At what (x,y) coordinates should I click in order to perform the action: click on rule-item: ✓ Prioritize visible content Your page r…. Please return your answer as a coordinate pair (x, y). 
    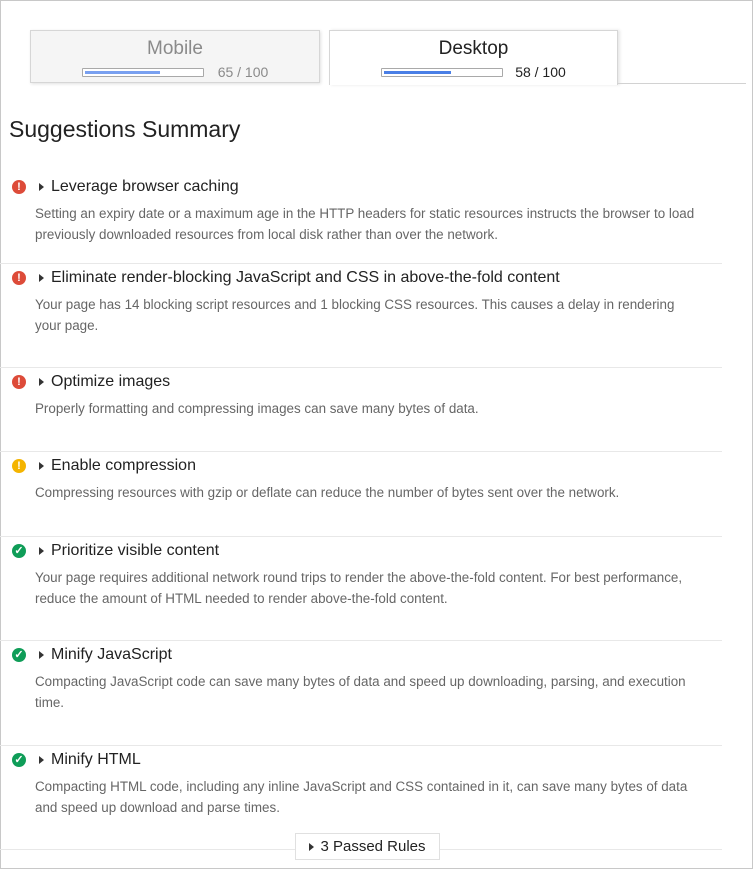
    Looking at the image, I should click on (361, 589).